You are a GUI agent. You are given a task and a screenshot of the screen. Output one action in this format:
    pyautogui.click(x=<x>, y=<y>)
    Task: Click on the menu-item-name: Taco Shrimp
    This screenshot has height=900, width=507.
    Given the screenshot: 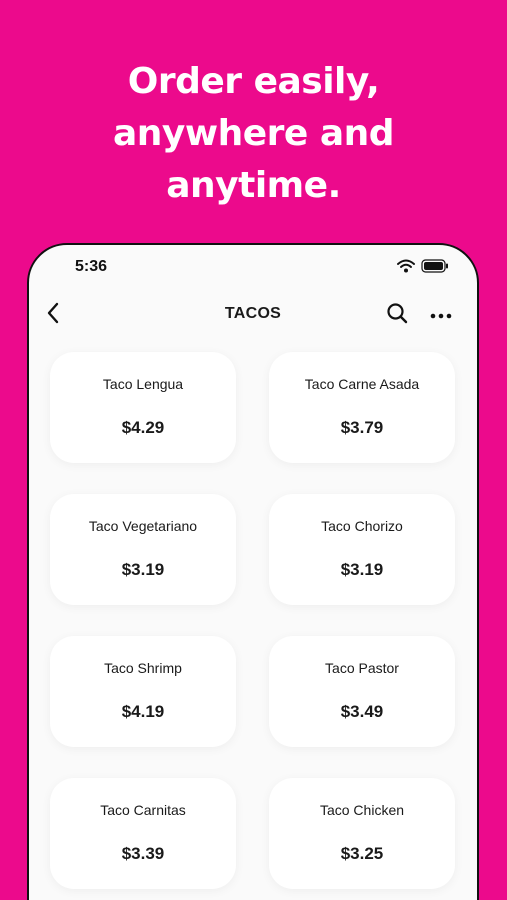 What is the action you would take?
    pyautogui.click(x=143, y=668)
    